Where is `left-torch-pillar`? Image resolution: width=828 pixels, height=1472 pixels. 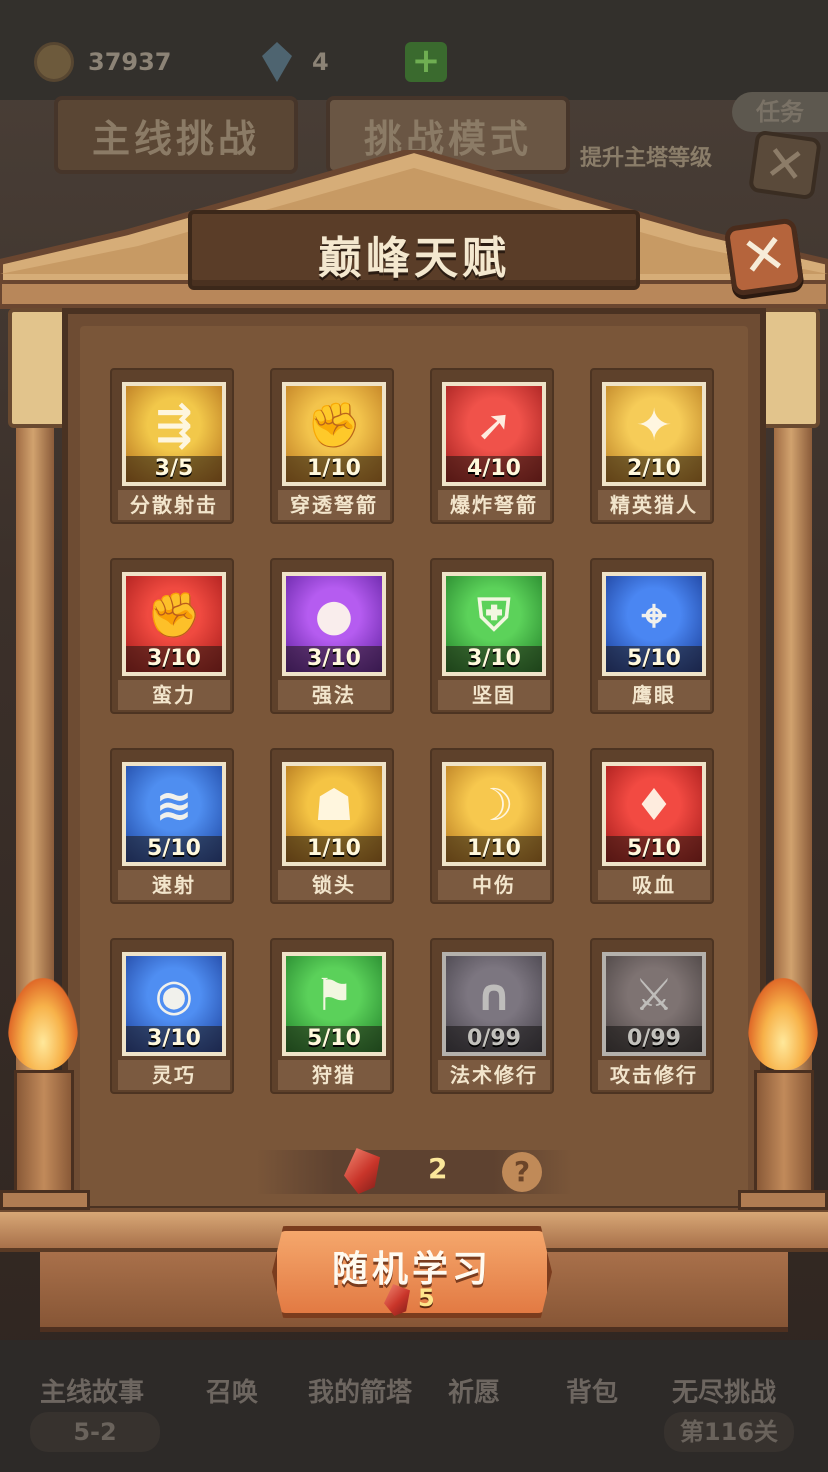 left-torch-pillar is located at coordinates (44, 1132).